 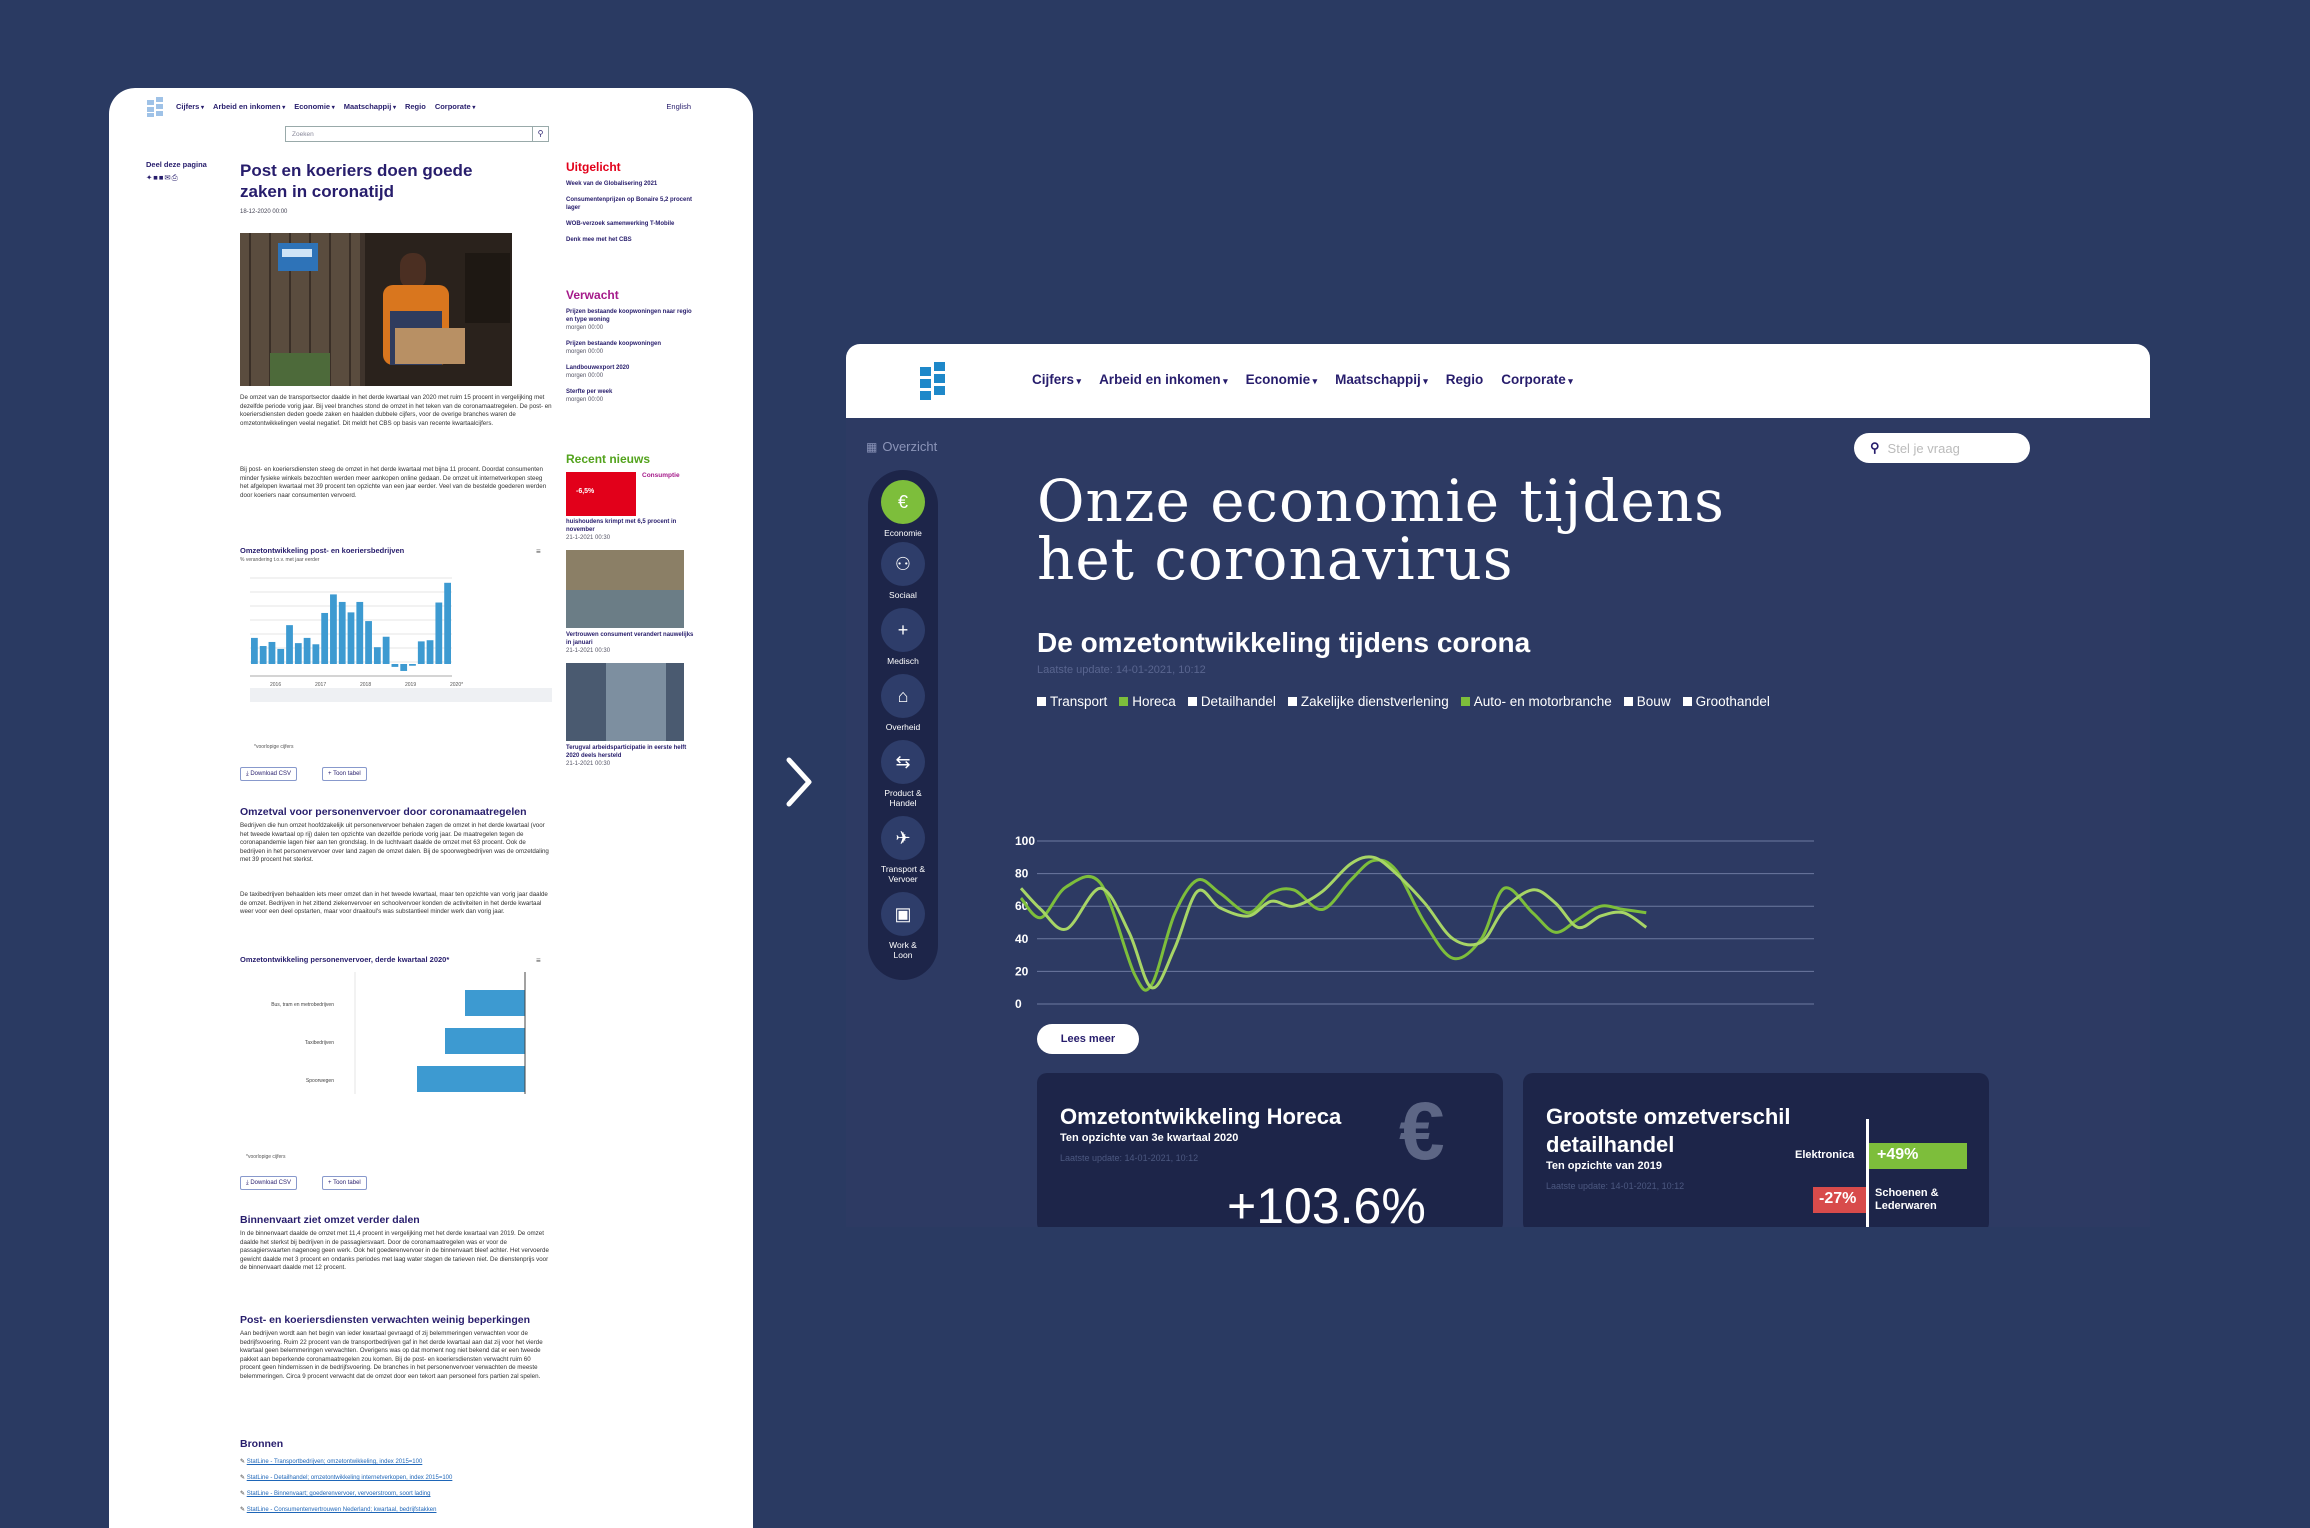 I want to click on rail-item-medisch: + Medisch, so click(x=903, y=637).